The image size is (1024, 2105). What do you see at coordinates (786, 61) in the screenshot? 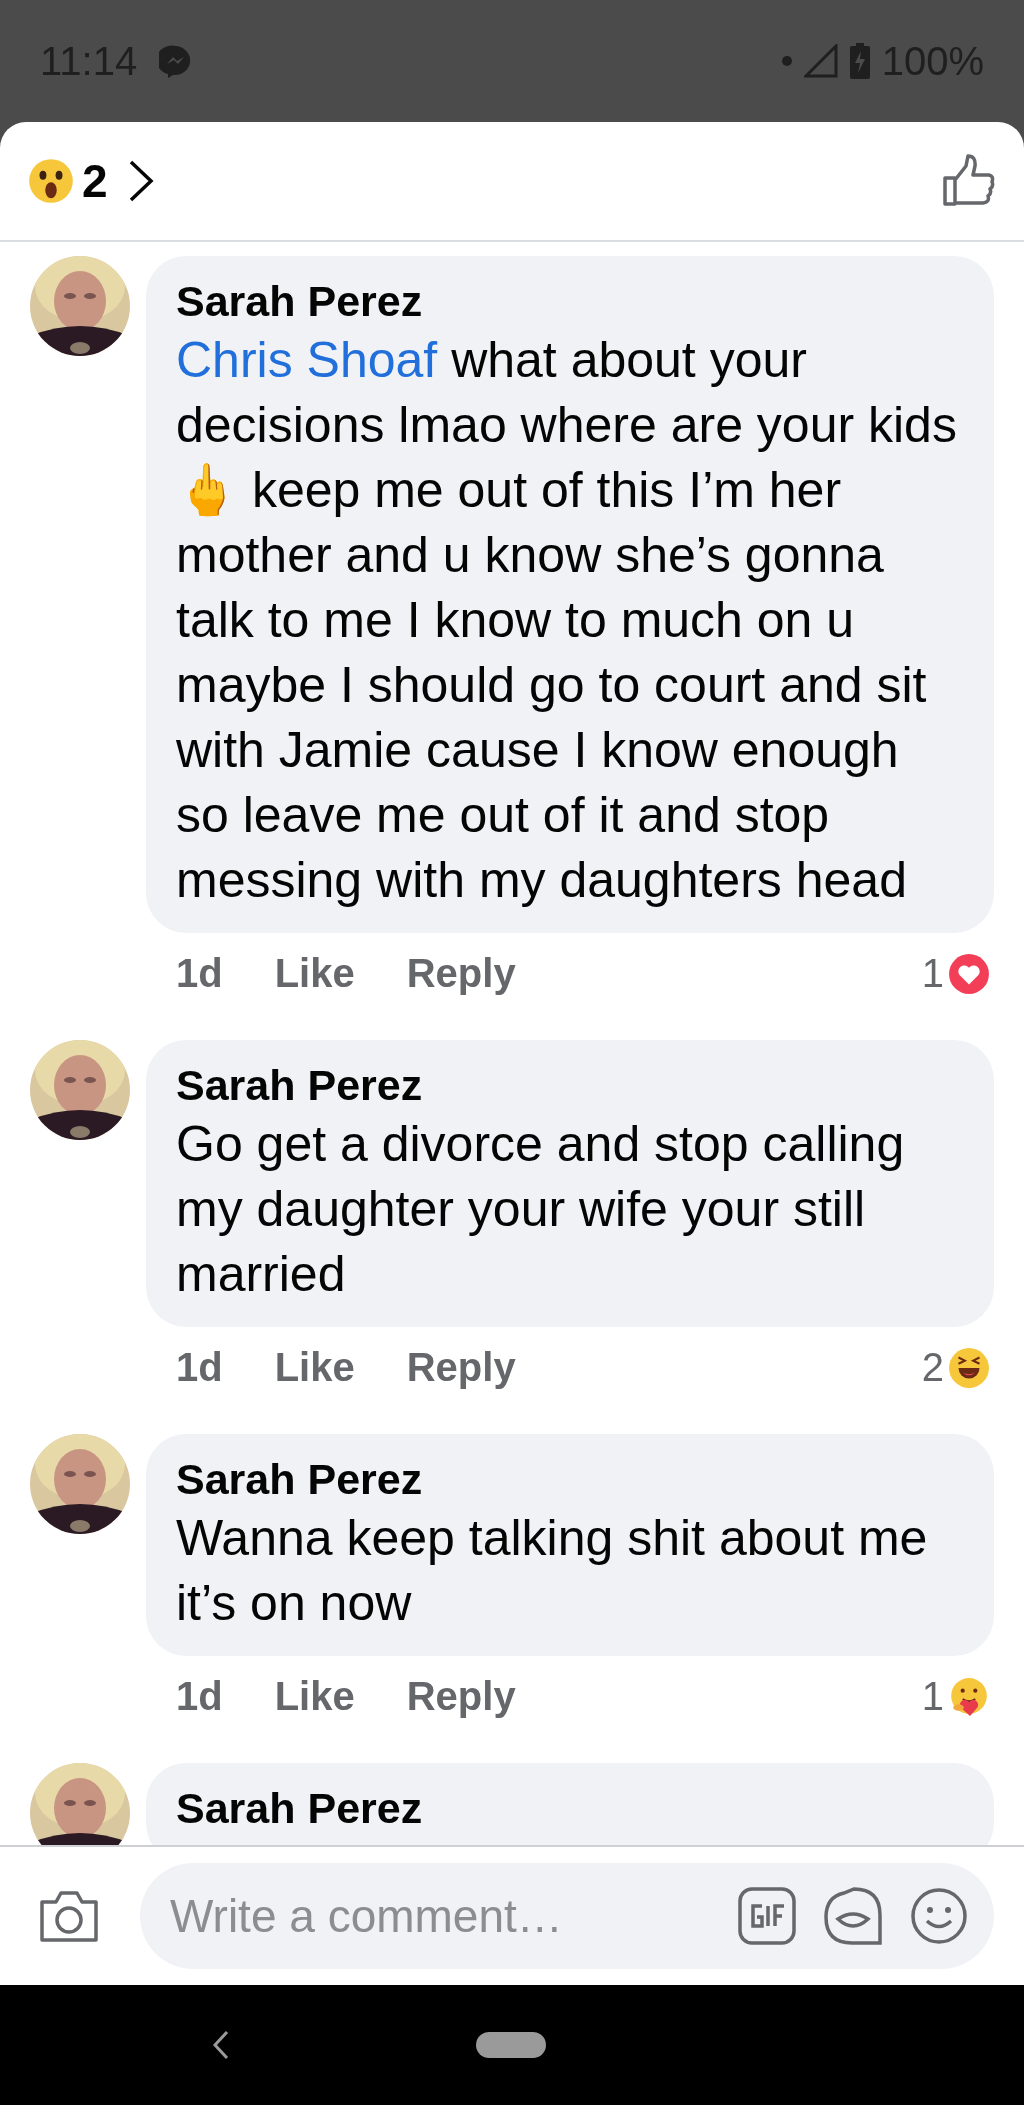
I see `dot-icon` at bounding box center [786, 61].